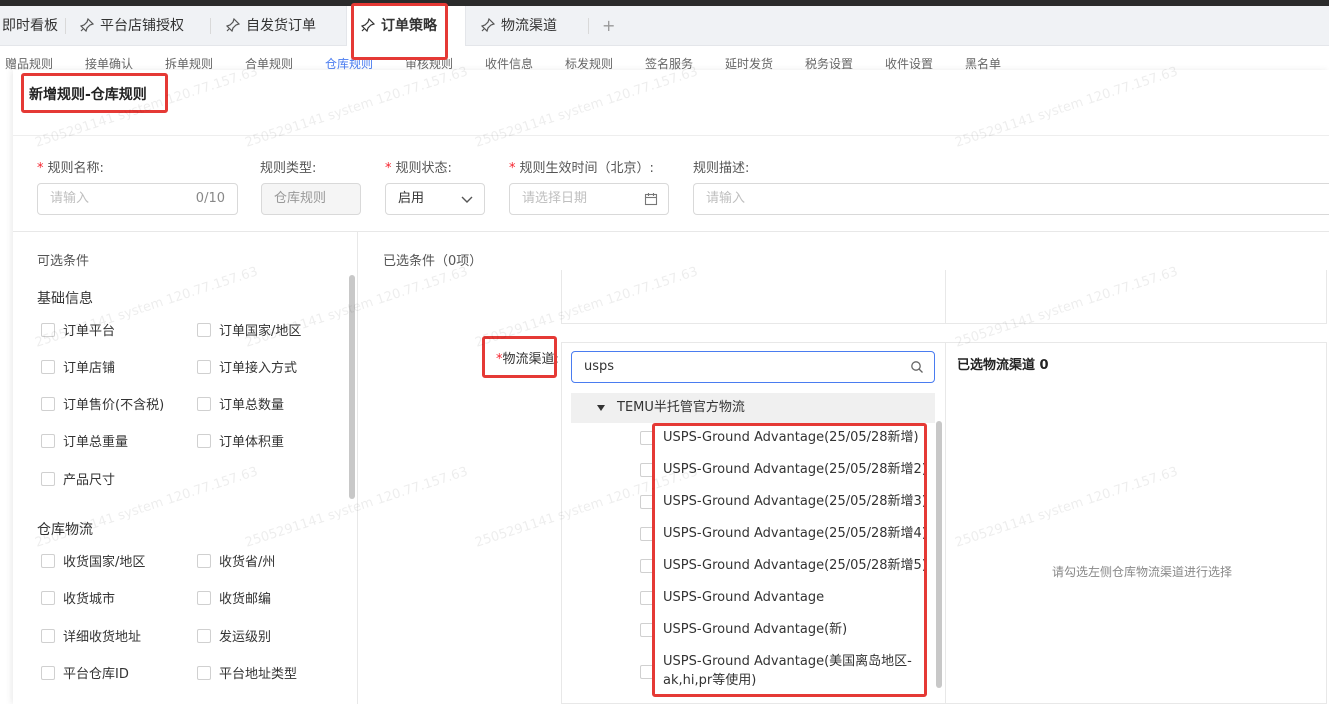 This screenshot has height=704, width=1329. Describe the element at coordinates (527, 359) in the screenshot. I see `logistics-channel-label: *物流渠道:` at that location.